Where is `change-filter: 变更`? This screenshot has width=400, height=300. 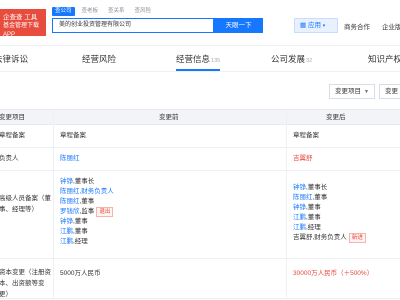 change-filter: 变更 is located at coordinates (389, 91).